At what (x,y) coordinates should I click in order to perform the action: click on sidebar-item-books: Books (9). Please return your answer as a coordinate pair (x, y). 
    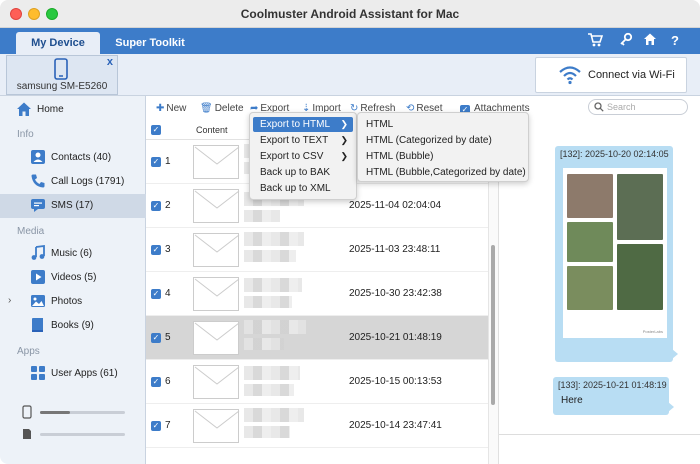
    Looking at the image, I should click on (73, 326).